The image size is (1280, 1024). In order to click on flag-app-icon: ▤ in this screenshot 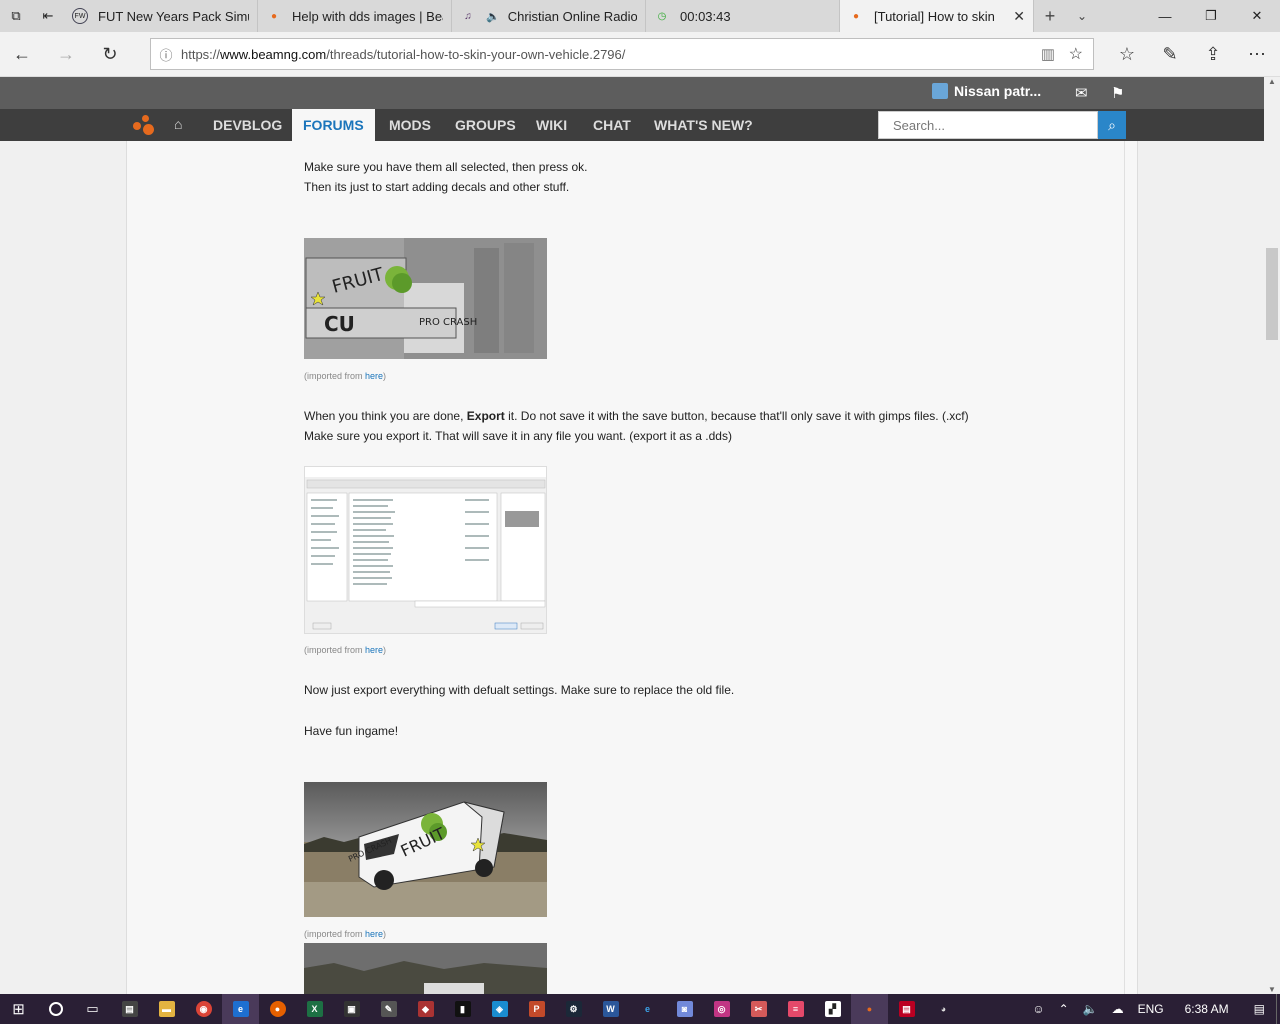, I will do `click(906, 1009)`.